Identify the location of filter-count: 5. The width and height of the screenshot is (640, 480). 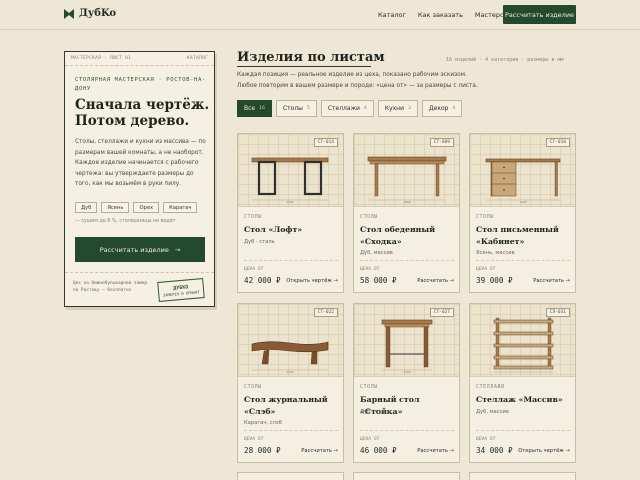
(308, 108).